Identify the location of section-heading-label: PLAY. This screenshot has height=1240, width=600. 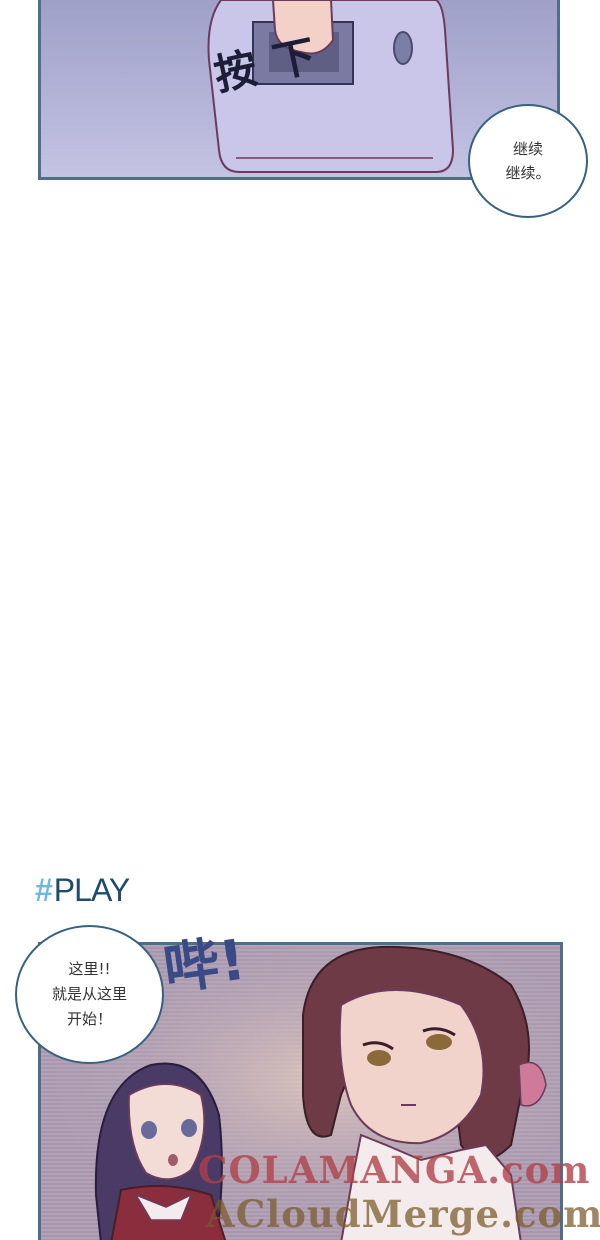
(91, 890).